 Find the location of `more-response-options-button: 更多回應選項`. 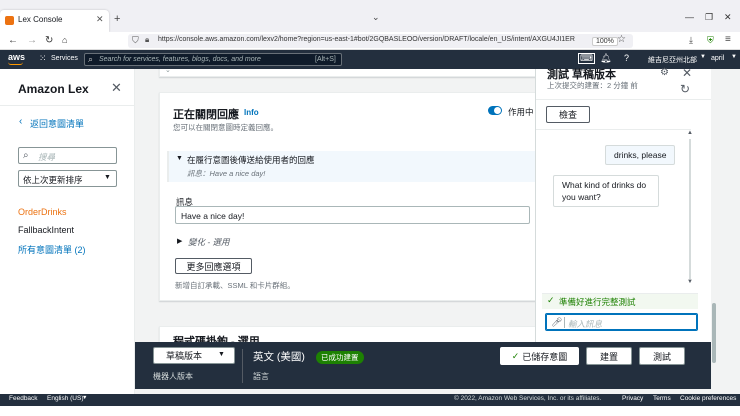

more-response-options-button: 更多回應選項 is located at coordinates (213, 266).